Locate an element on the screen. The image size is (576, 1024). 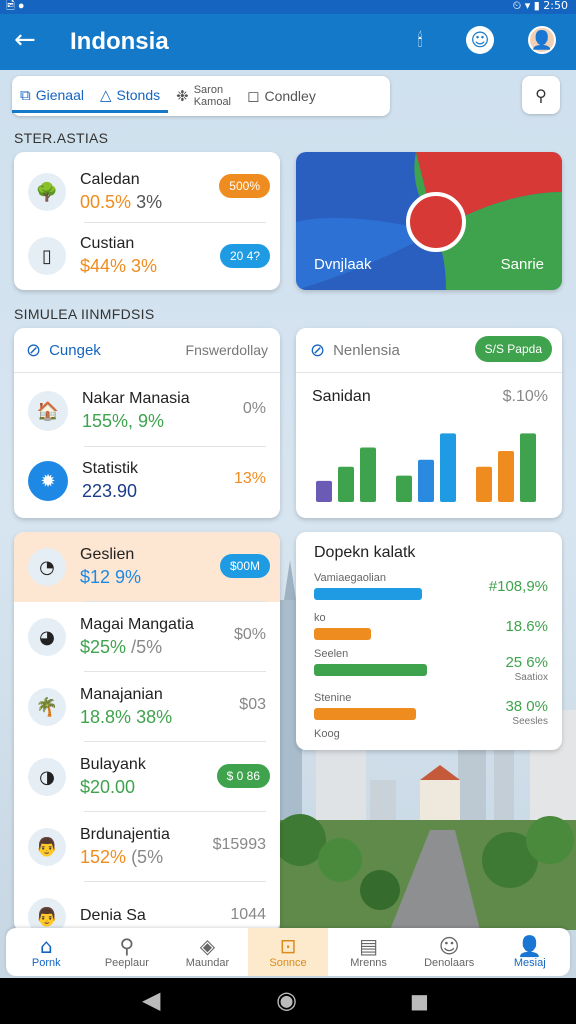
tab-saron-kamoal: ❉ Saron Kamoal is located at coordinates (203, 96).